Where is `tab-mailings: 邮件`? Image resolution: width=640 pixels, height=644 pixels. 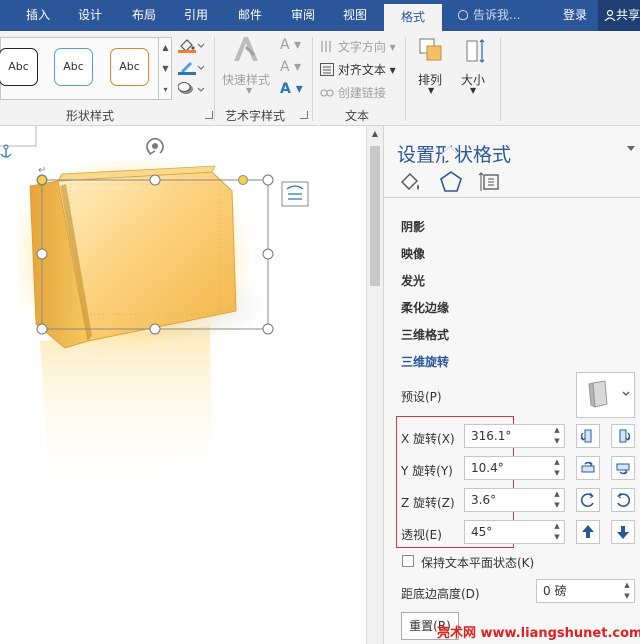 tab-mailings: 邮件 is located at coordinates (250, 15).